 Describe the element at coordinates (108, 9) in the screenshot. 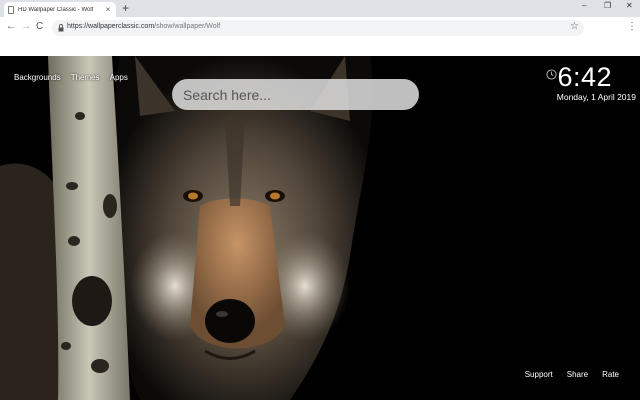

I see `tab-close-icon: ×` at that location.